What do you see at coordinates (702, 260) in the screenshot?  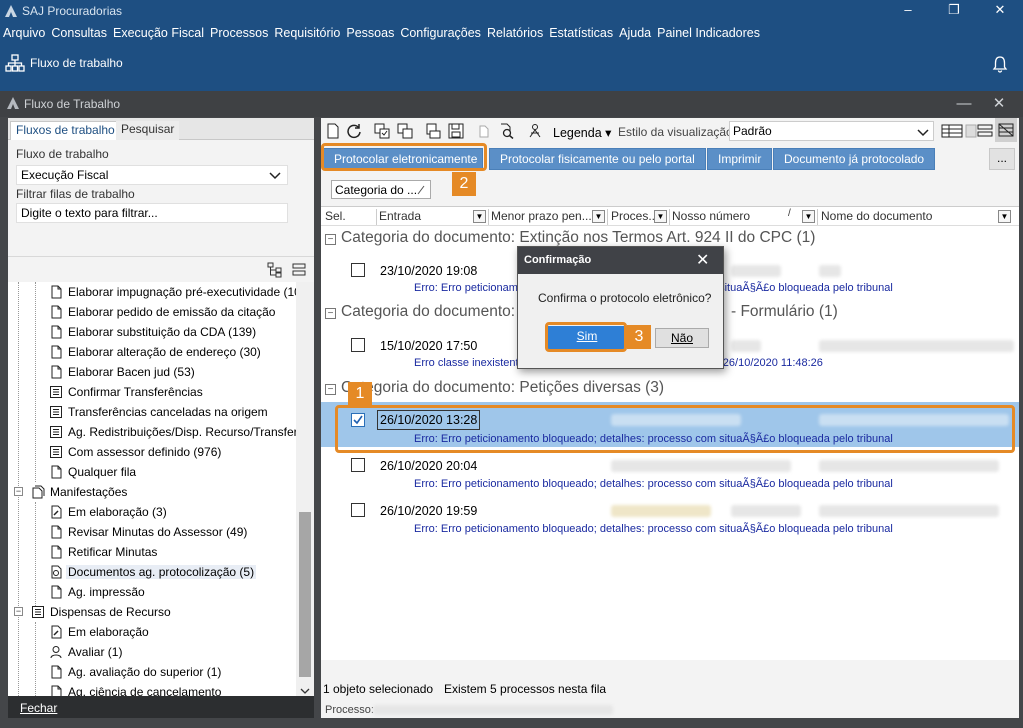 I see `dialog-close-icon: ✕` at bounding box center [702, 260].